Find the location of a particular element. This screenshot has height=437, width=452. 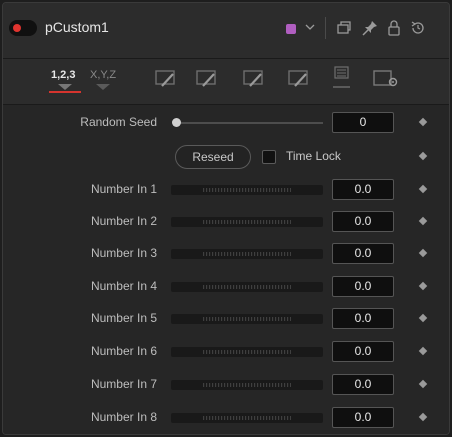

settings-tab-icon is located at coordinates (386, 79).